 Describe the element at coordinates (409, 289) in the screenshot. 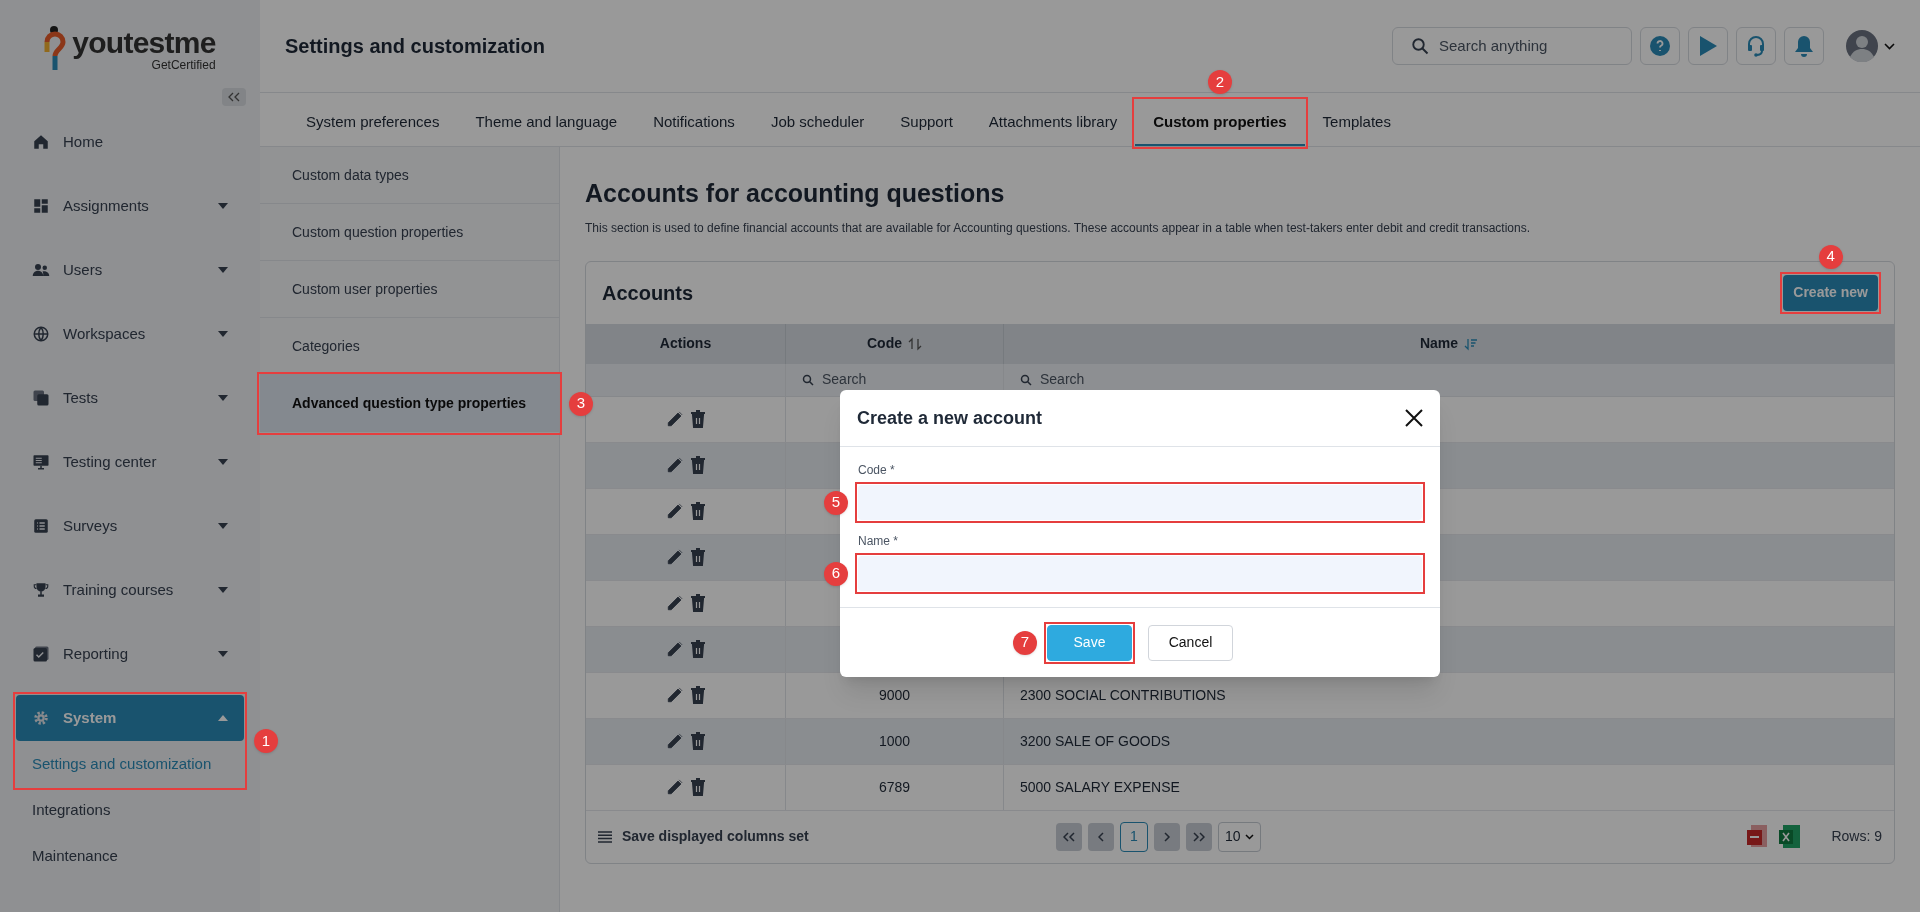

I see `submenu-item: Custom user properties` at that location.